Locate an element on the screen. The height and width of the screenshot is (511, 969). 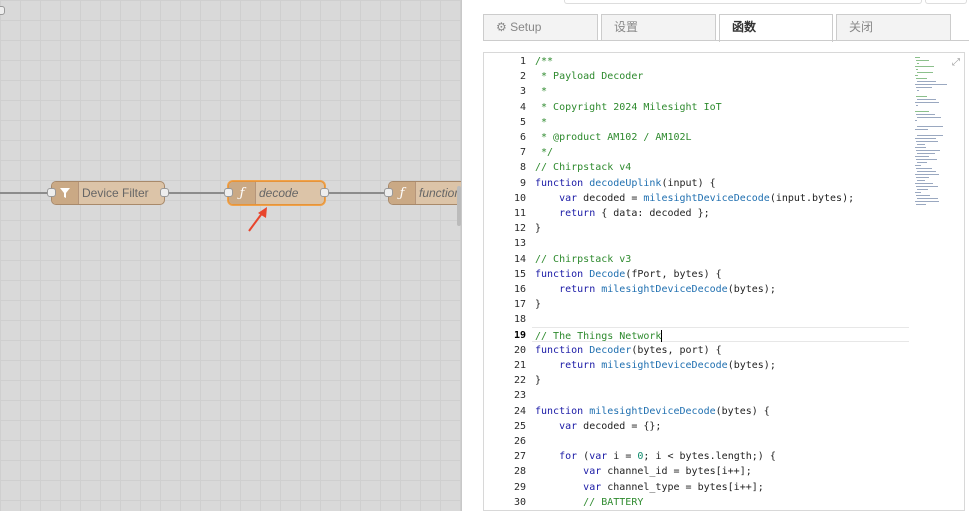
code-line: /** is located at coordinates (544, 61).